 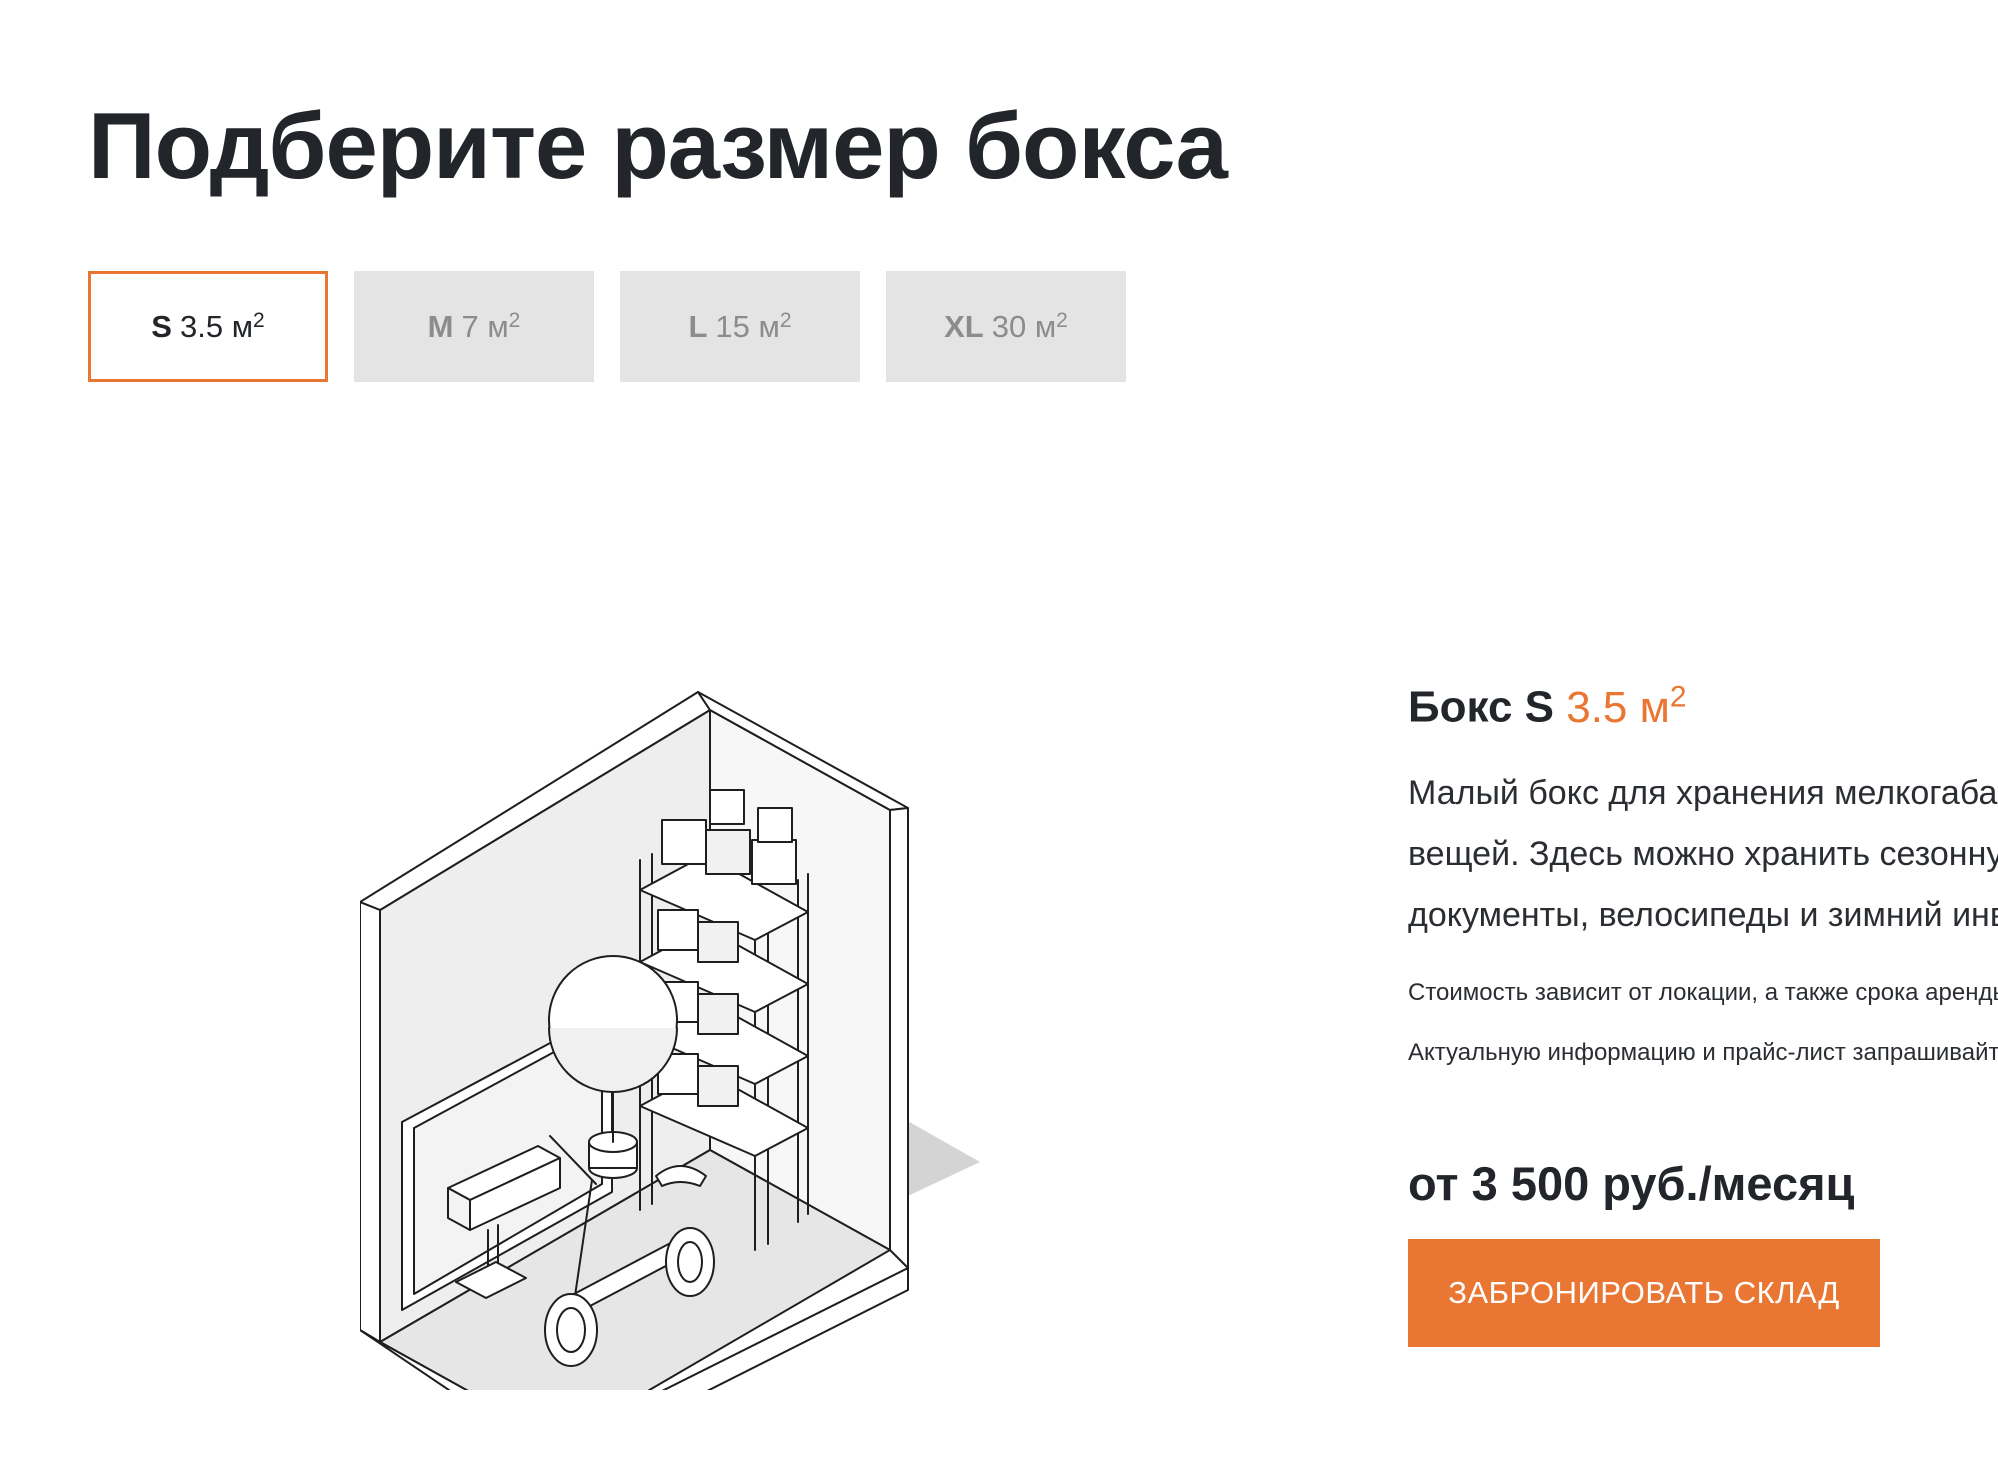 What do you see at coordinates (1631, 1183) in the screenshot?
I see `price-label: от 3 500 руб./месяц` at bounding box center [1631, 1183].